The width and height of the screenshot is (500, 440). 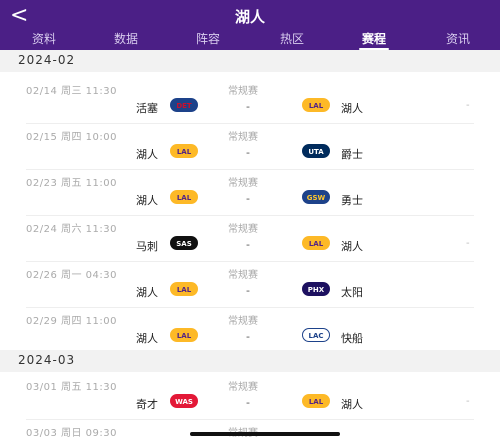 What do you see at coordinates (265, 434) in the screenshot?
I see `home-indicator` at bounding box center [265, 434].